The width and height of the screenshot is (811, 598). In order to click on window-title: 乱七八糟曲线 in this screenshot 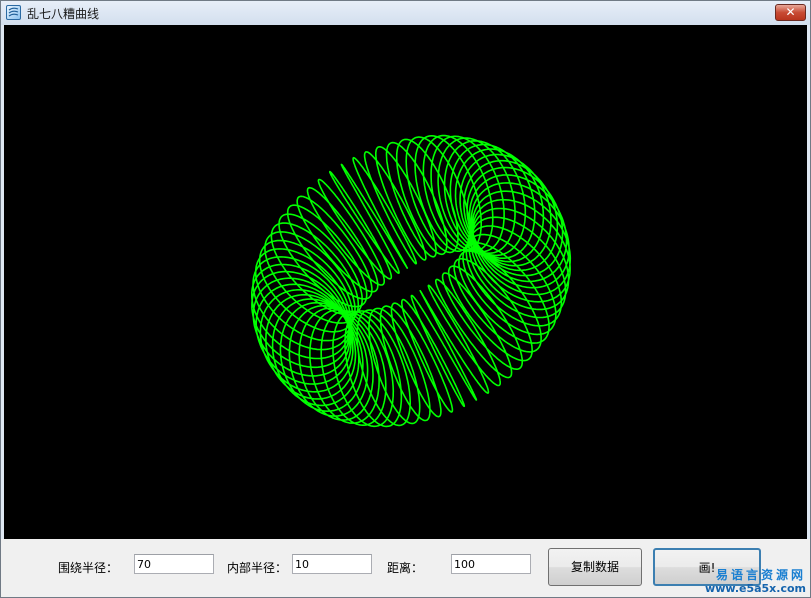, I will do `click(63, 14)`.